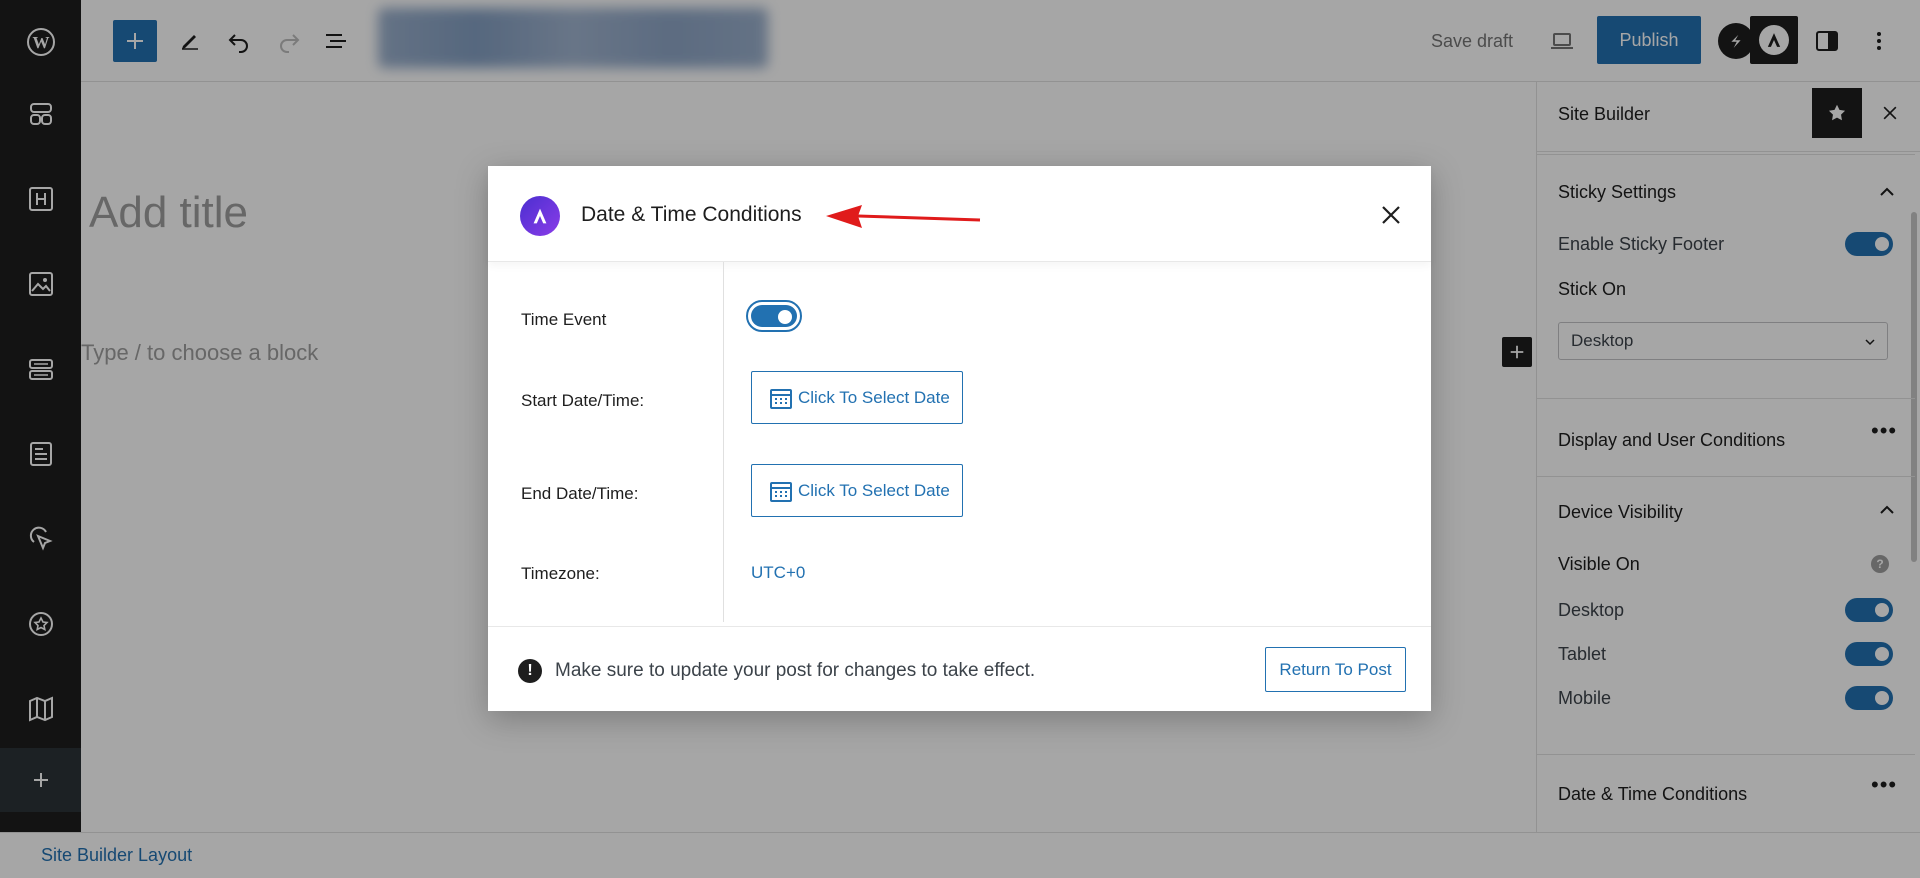 This screenshot has width=1920, height=878. I want to click on close-icon, so click(1391, 215).